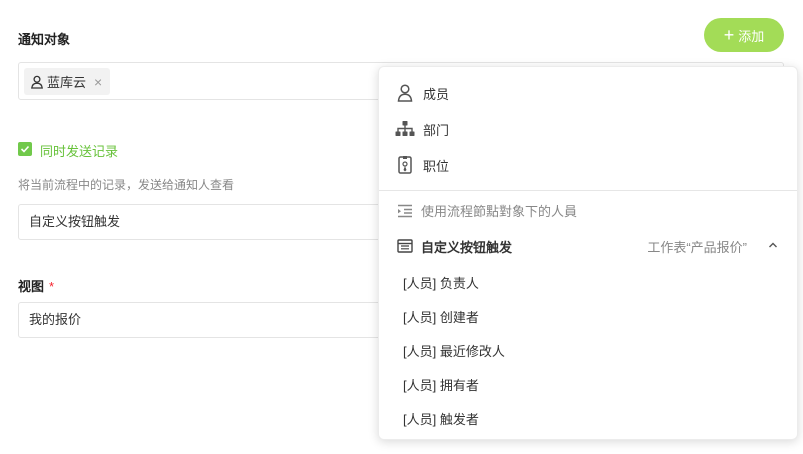  Describe the element at coordinates (436, 94) in the screenshot. I see `option-label: 成员` at that location.